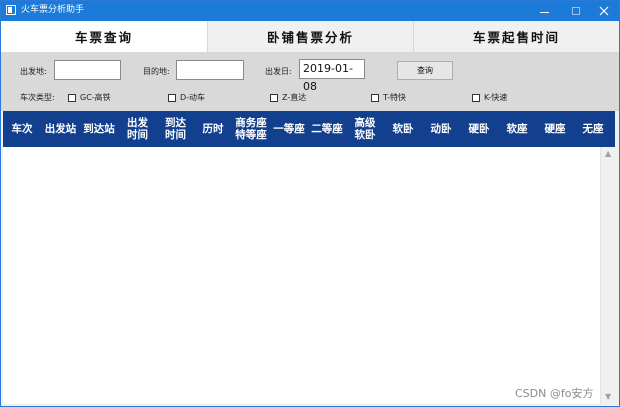 This screenshot has height=407, width=620. Describe the element at coordinates (327, 129) in the screenshot. I see `column-header: 二等座` at that location.